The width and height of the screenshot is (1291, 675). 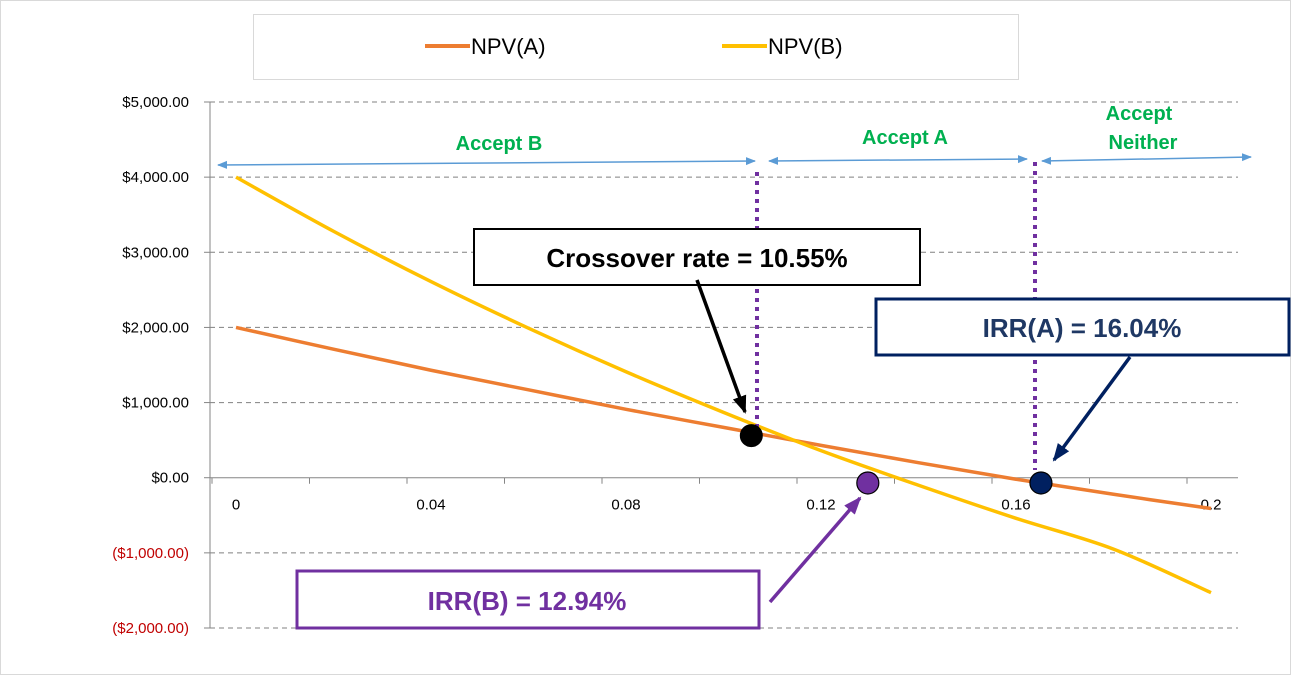 What do you see at coordinates (578, 563) in the screenshot?
I see `irr-b-callout: IRR(B) = 12.94%` at bounding box center [578, 563].